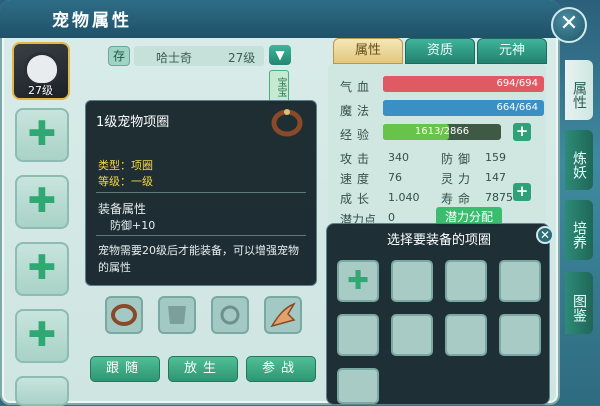 This screenshot has height=406, width=600. I want to click on equip-attr-heading: 装备属性, so click(122, 209).